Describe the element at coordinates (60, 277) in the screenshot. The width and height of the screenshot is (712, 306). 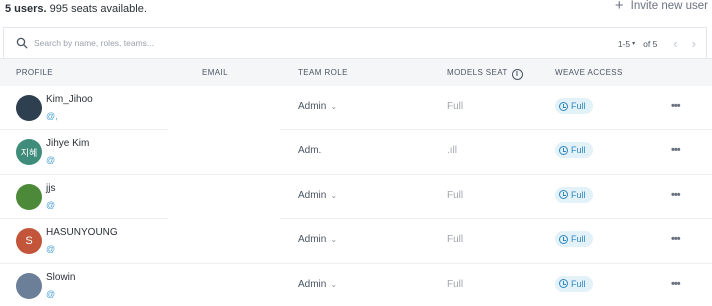
I see `user-name: Slowin` at that location.